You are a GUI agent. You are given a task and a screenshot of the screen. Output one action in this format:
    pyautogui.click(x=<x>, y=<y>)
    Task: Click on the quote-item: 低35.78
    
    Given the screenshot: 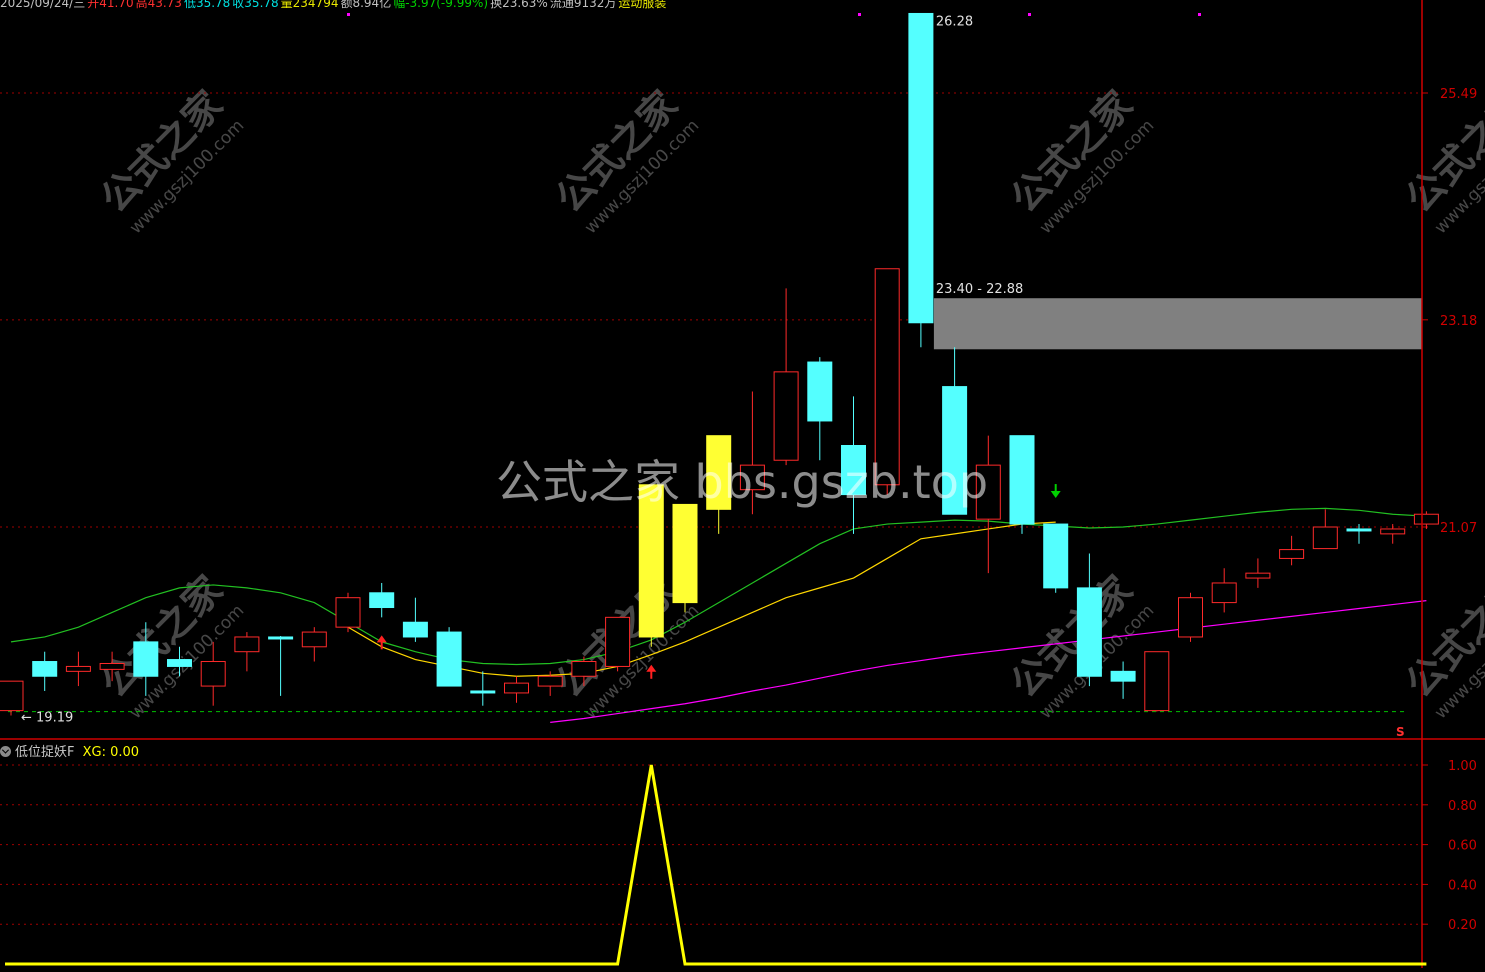 What is the action you would take?
    pyautogui.click(x=207, y=5)
    